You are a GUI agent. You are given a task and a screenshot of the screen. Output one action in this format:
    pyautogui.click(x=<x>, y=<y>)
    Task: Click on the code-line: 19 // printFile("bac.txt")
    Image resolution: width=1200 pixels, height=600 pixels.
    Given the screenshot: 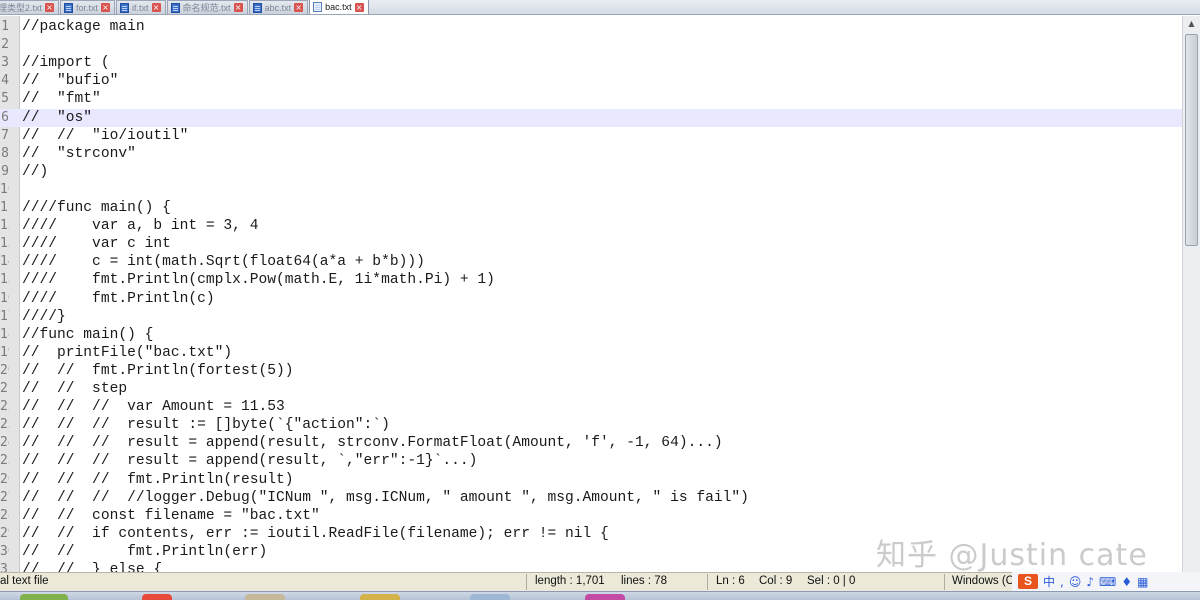 What is the action you would take?
    pyautogui.click(x=591, y=353)
    